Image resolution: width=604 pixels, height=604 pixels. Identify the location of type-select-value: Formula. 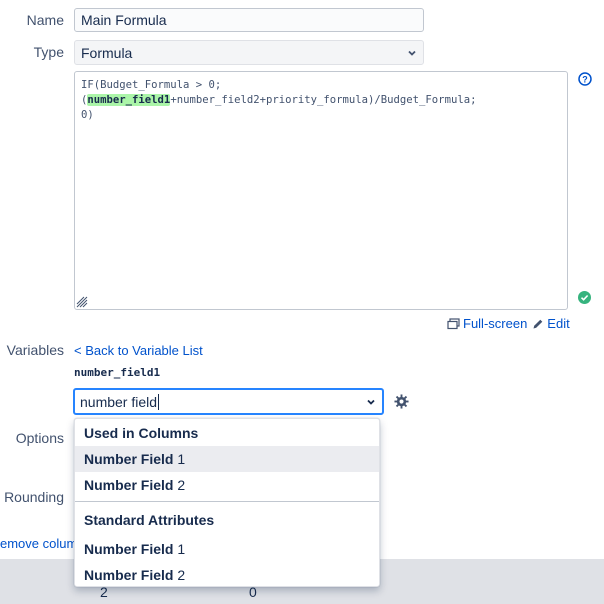
(107, 52).